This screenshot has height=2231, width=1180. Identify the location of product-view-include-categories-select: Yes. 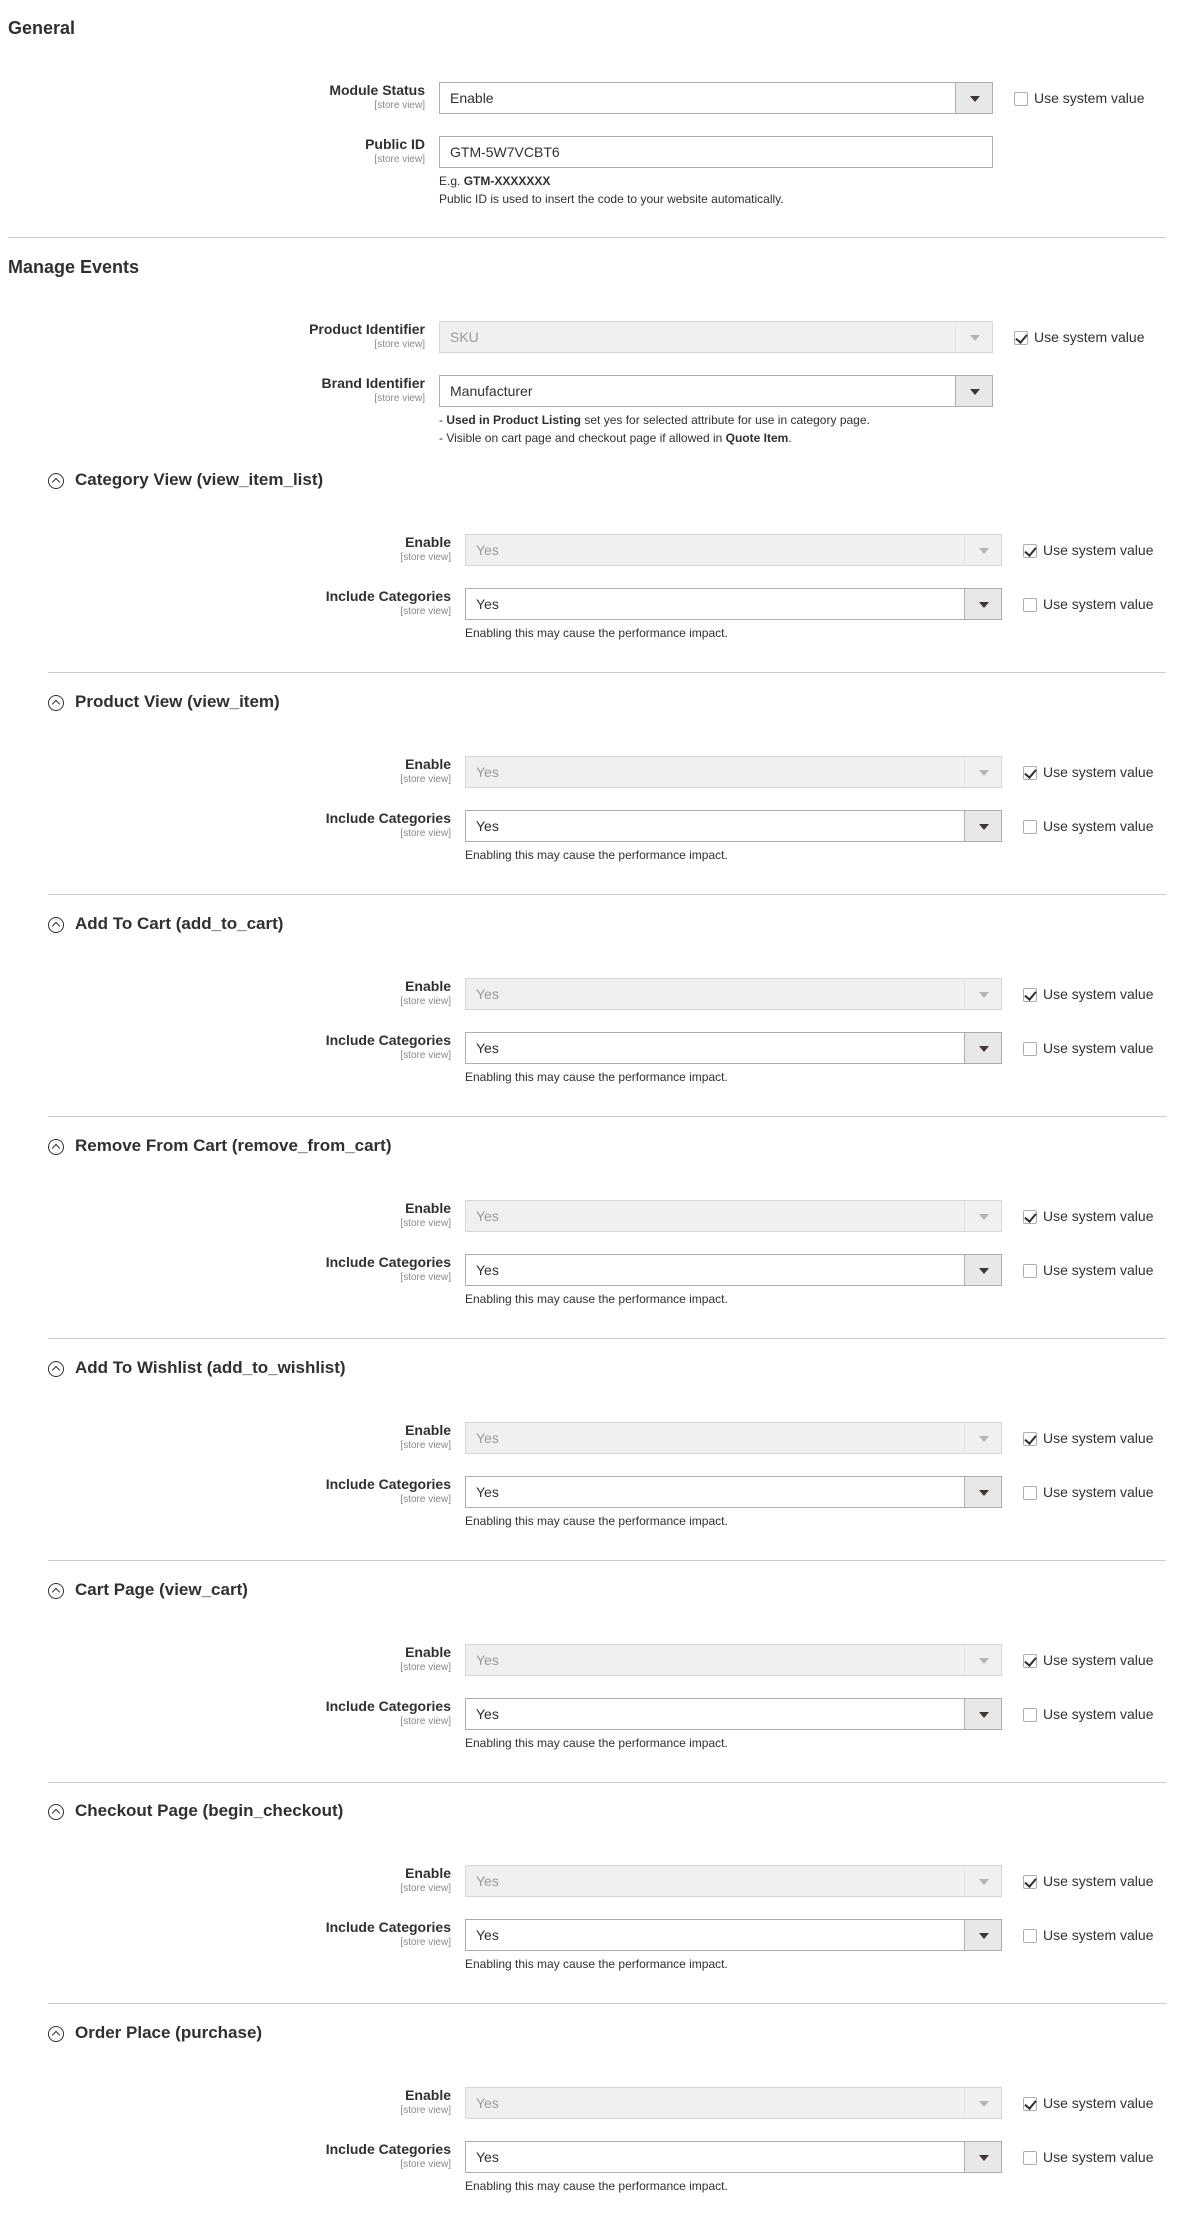
(733, 826).